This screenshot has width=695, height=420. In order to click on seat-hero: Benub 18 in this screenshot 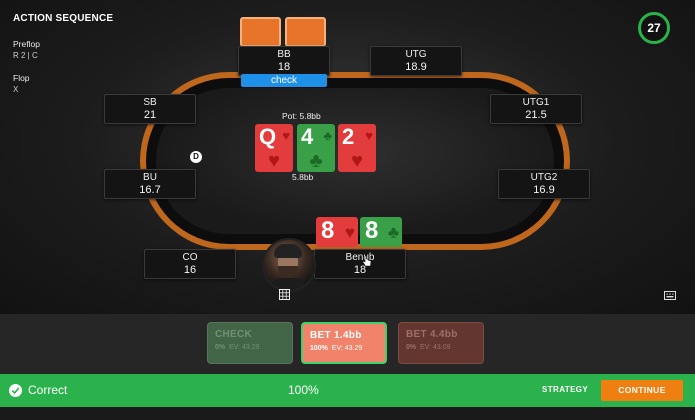, I will do `click(360, 264)`.